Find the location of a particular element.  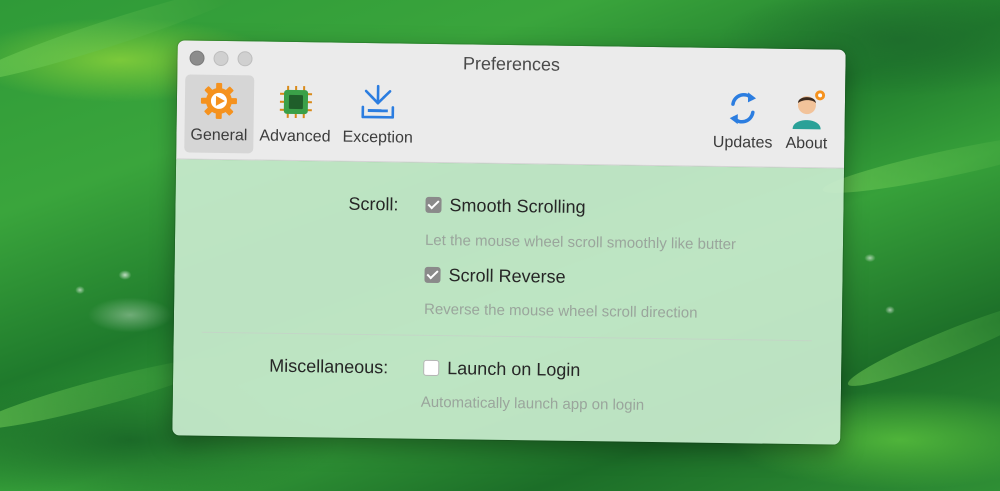

tab-bar: General Advanced Exception is located at coordinates (301, 114).